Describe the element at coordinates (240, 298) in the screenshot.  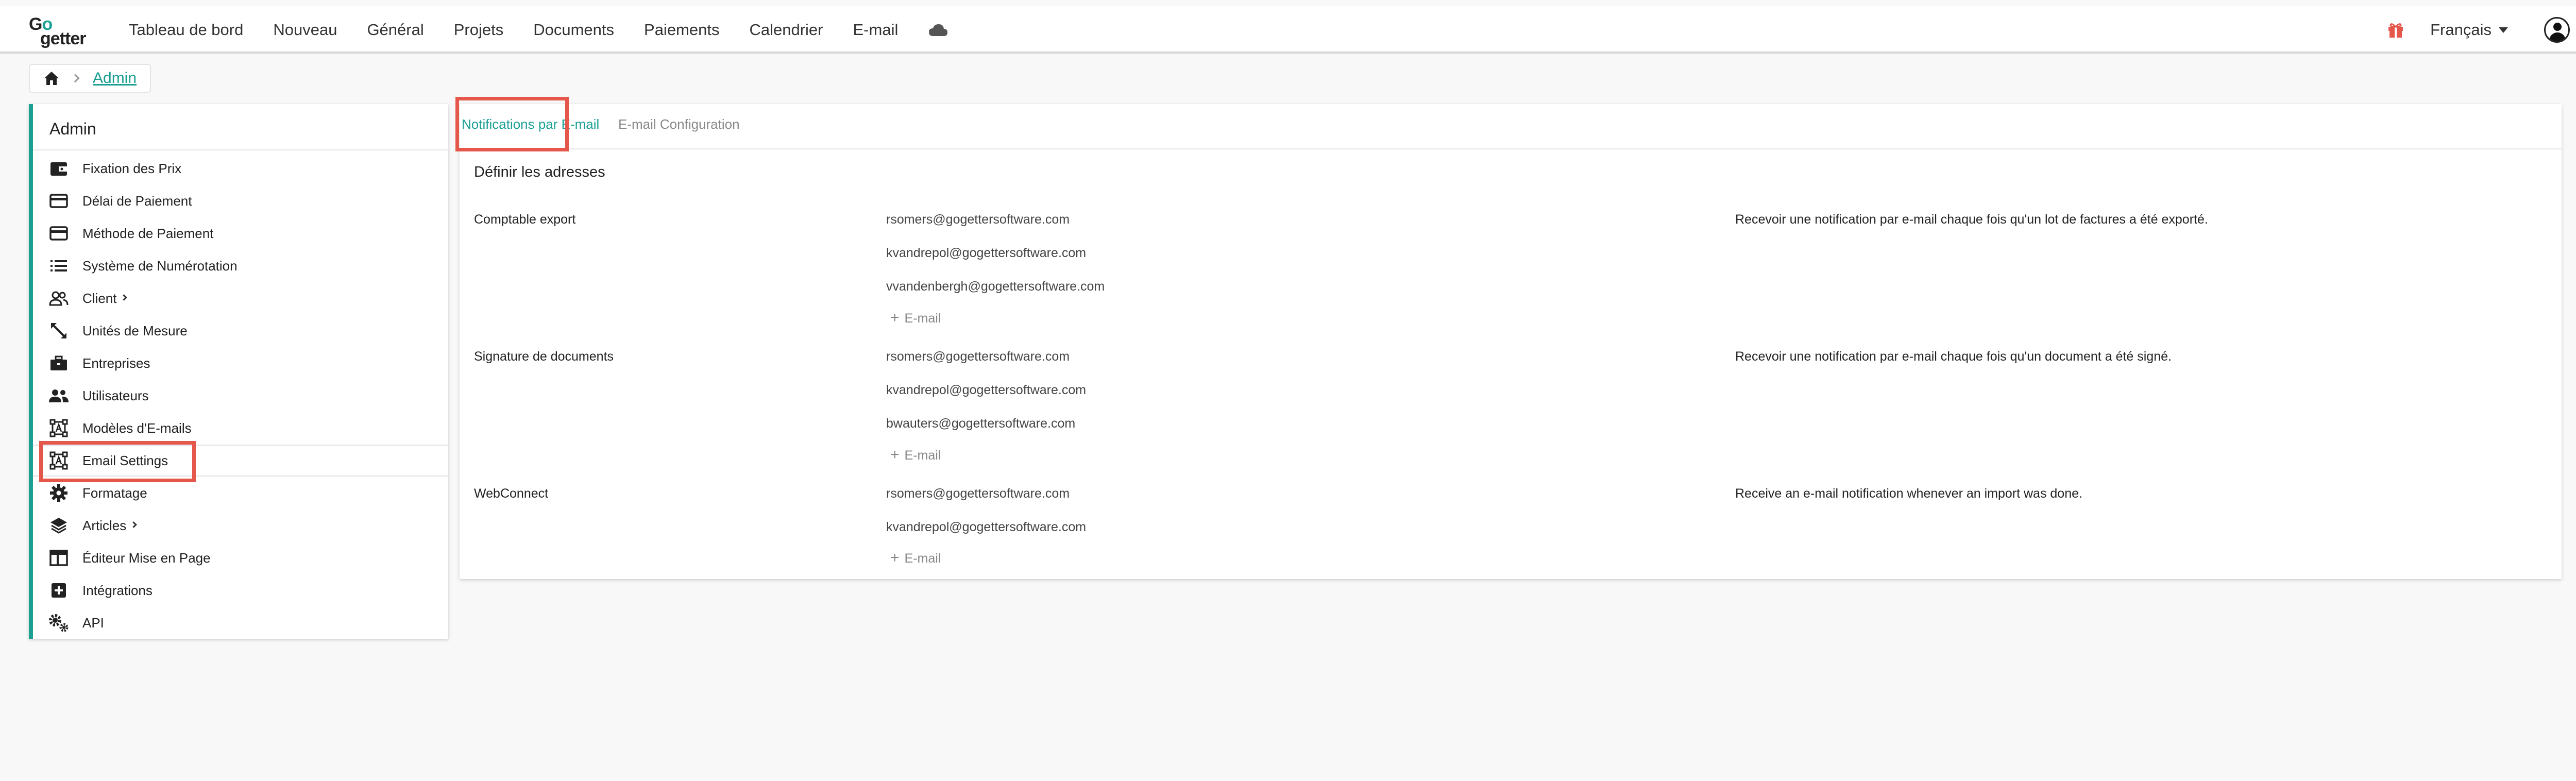
I see `sidebar-item-client: Client` at that location.